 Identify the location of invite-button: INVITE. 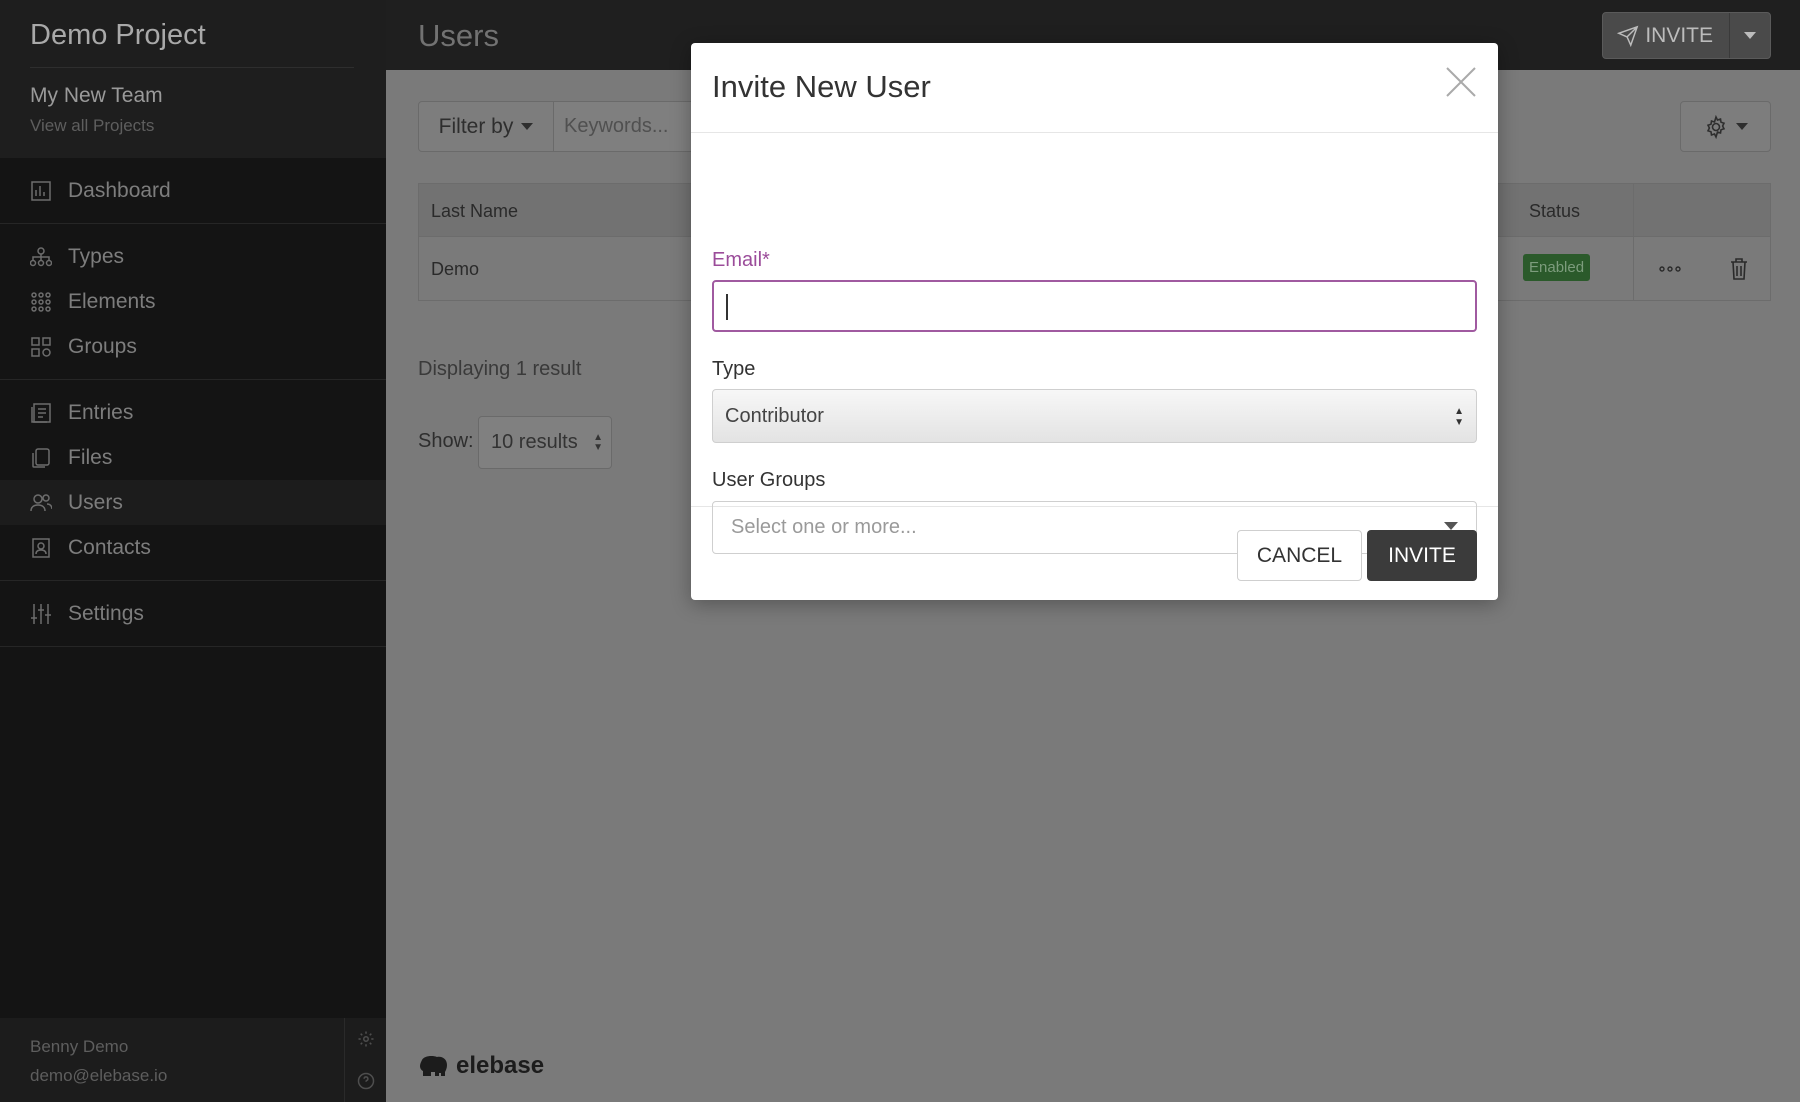
(1666, 35).